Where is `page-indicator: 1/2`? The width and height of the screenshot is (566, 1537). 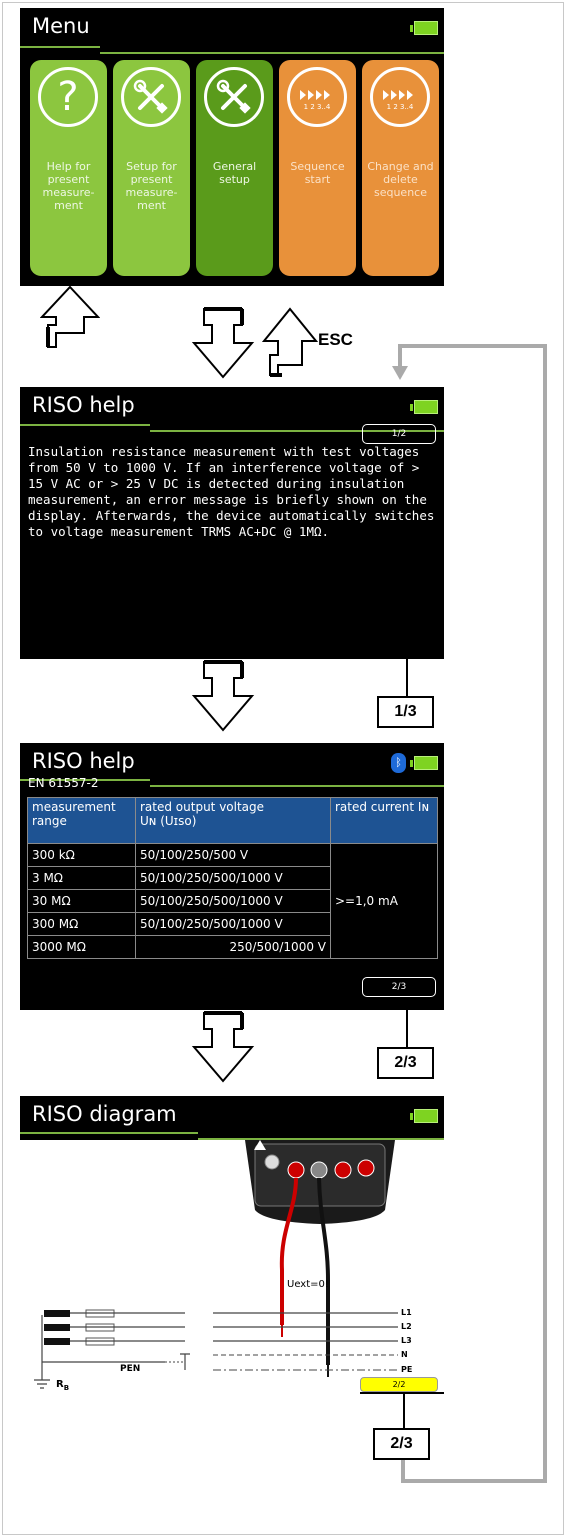
page-indicator: 1/2 is located at coordinates (399, 434).